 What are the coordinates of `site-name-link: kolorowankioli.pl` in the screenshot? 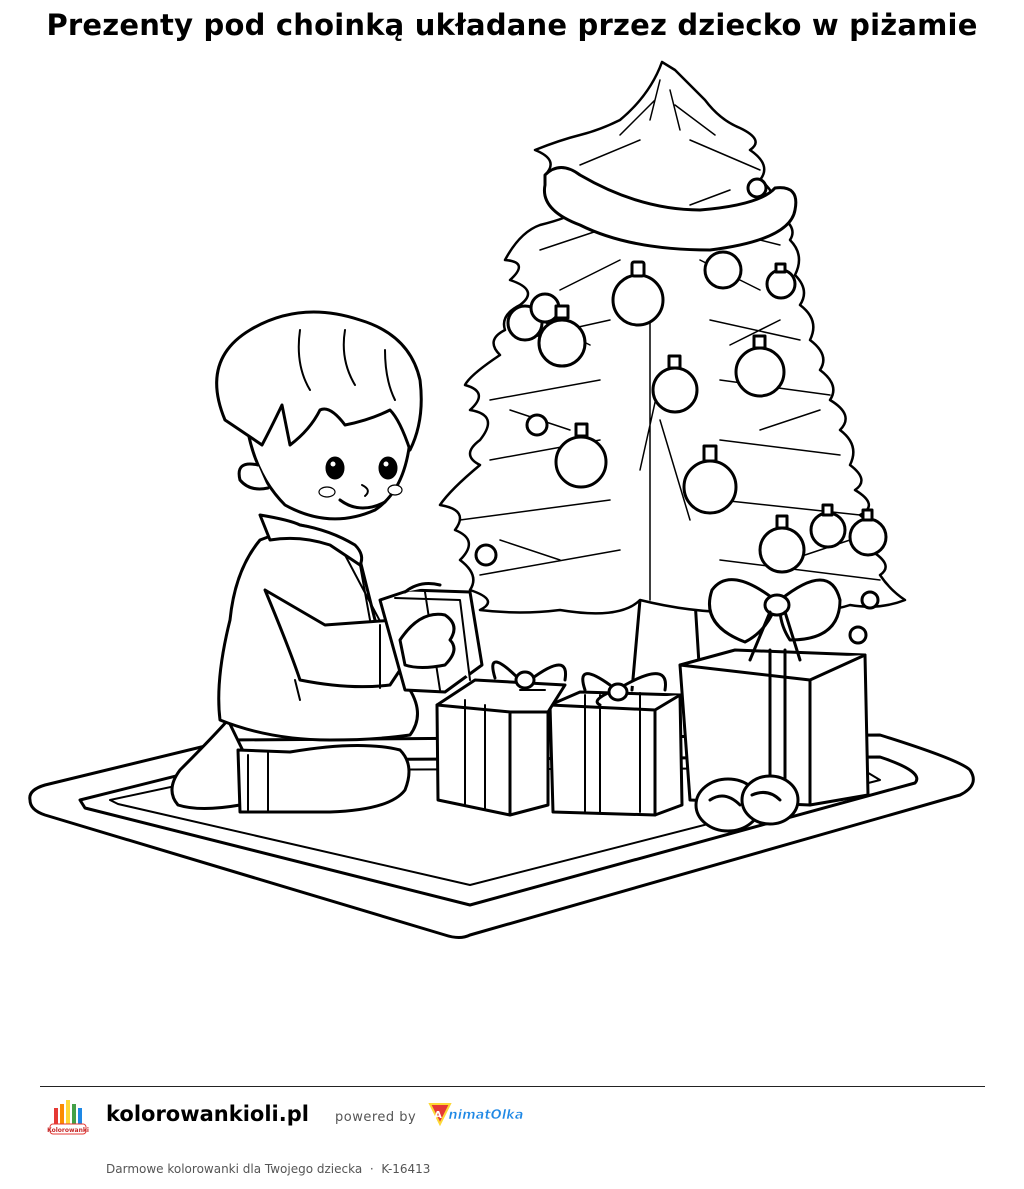 It's located at (207, 1114).